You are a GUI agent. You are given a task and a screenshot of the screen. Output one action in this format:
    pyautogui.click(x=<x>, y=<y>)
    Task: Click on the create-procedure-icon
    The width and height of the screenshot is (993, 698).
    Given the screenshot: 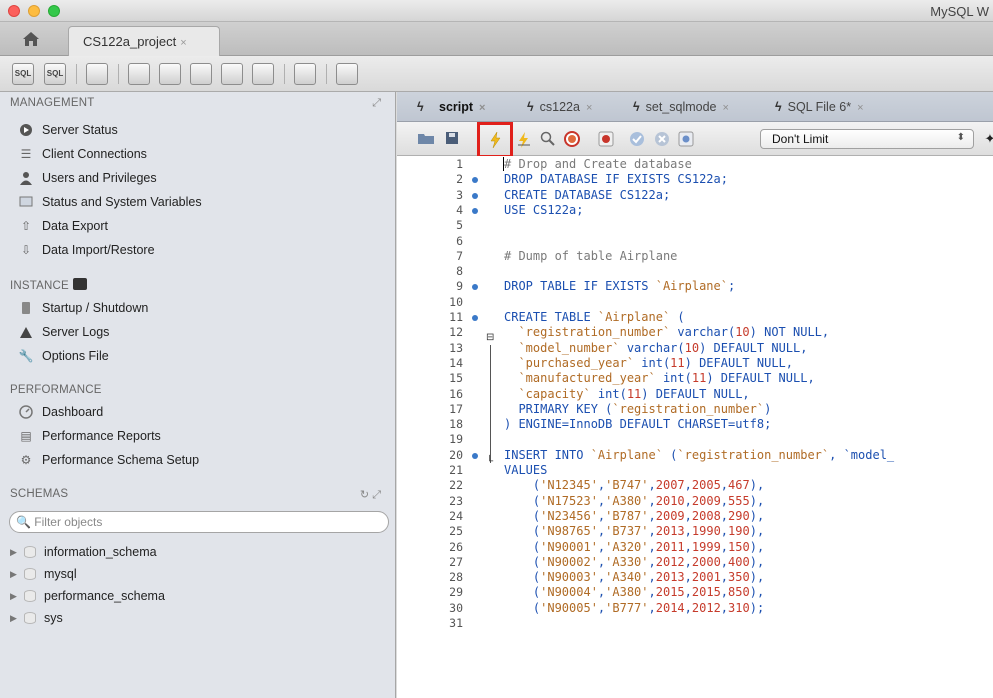 What is the action you would take?
    pyautogui.click(x=232, y=74)
    